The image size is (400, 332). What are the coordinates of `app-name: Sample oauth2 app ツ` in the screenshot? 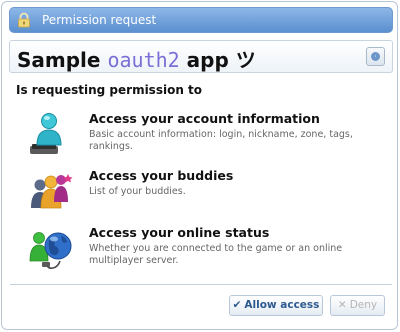 It's located at (136, 58).